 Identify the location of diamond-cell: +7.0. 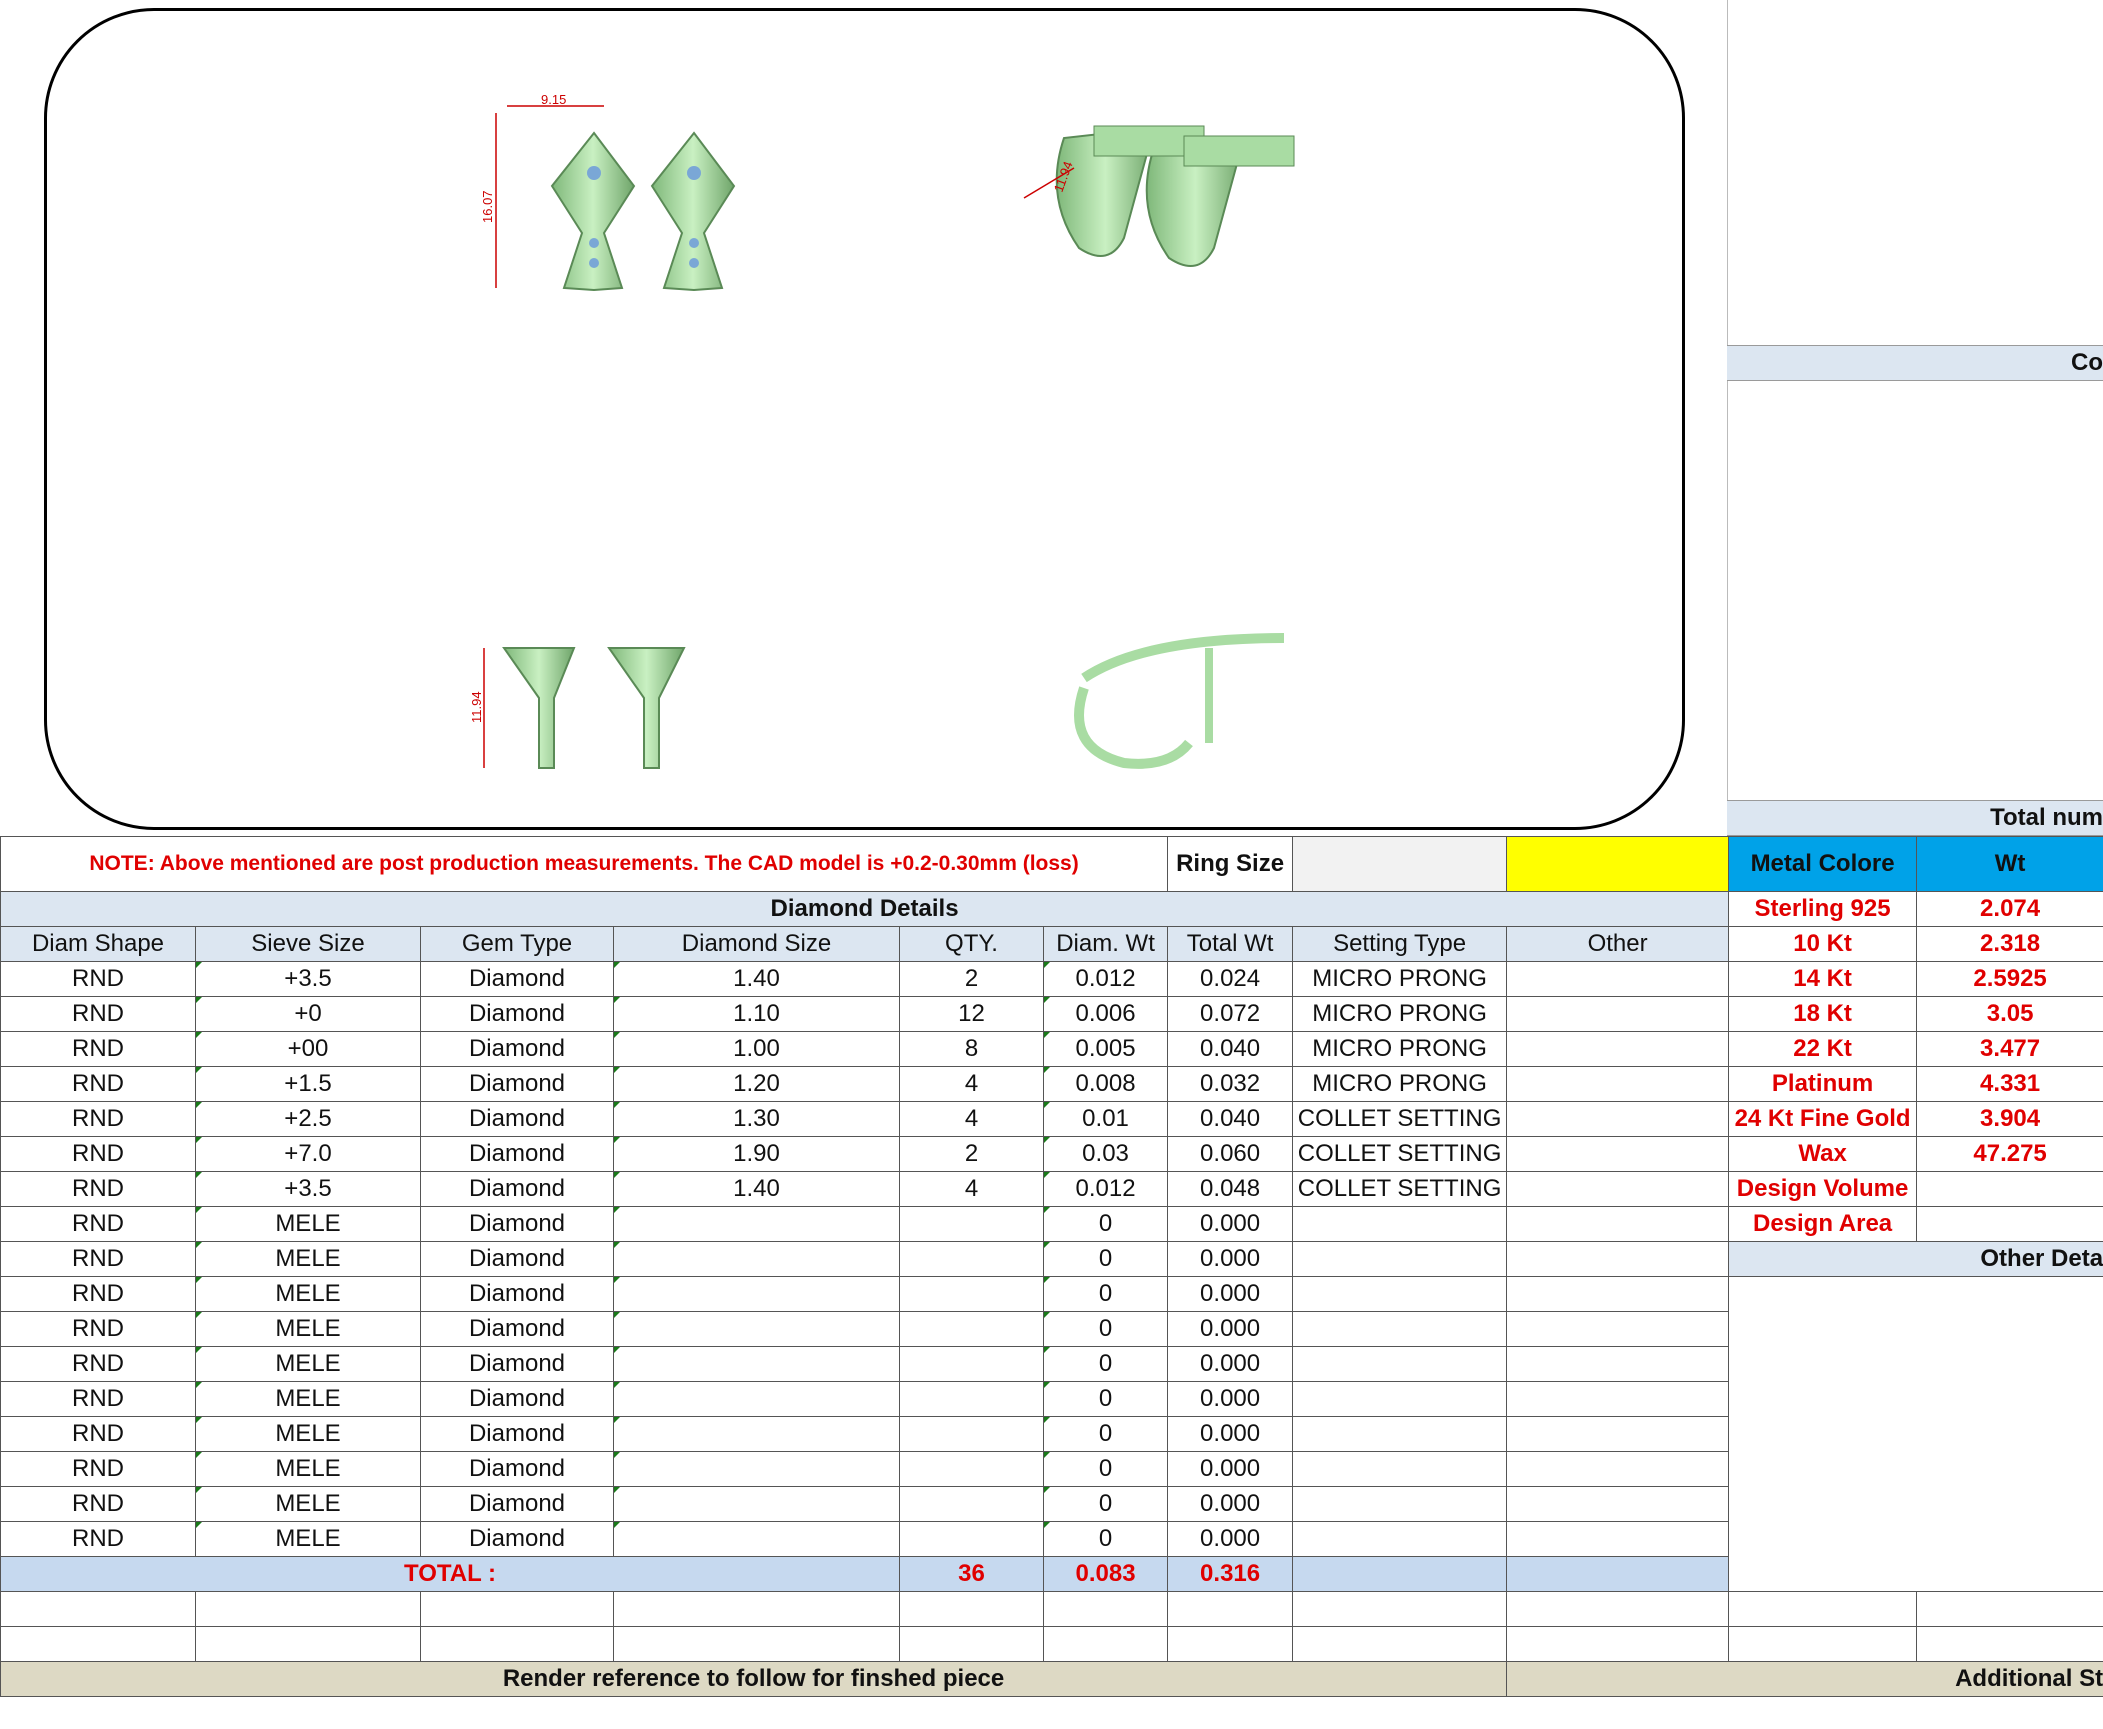
(308, 1154).